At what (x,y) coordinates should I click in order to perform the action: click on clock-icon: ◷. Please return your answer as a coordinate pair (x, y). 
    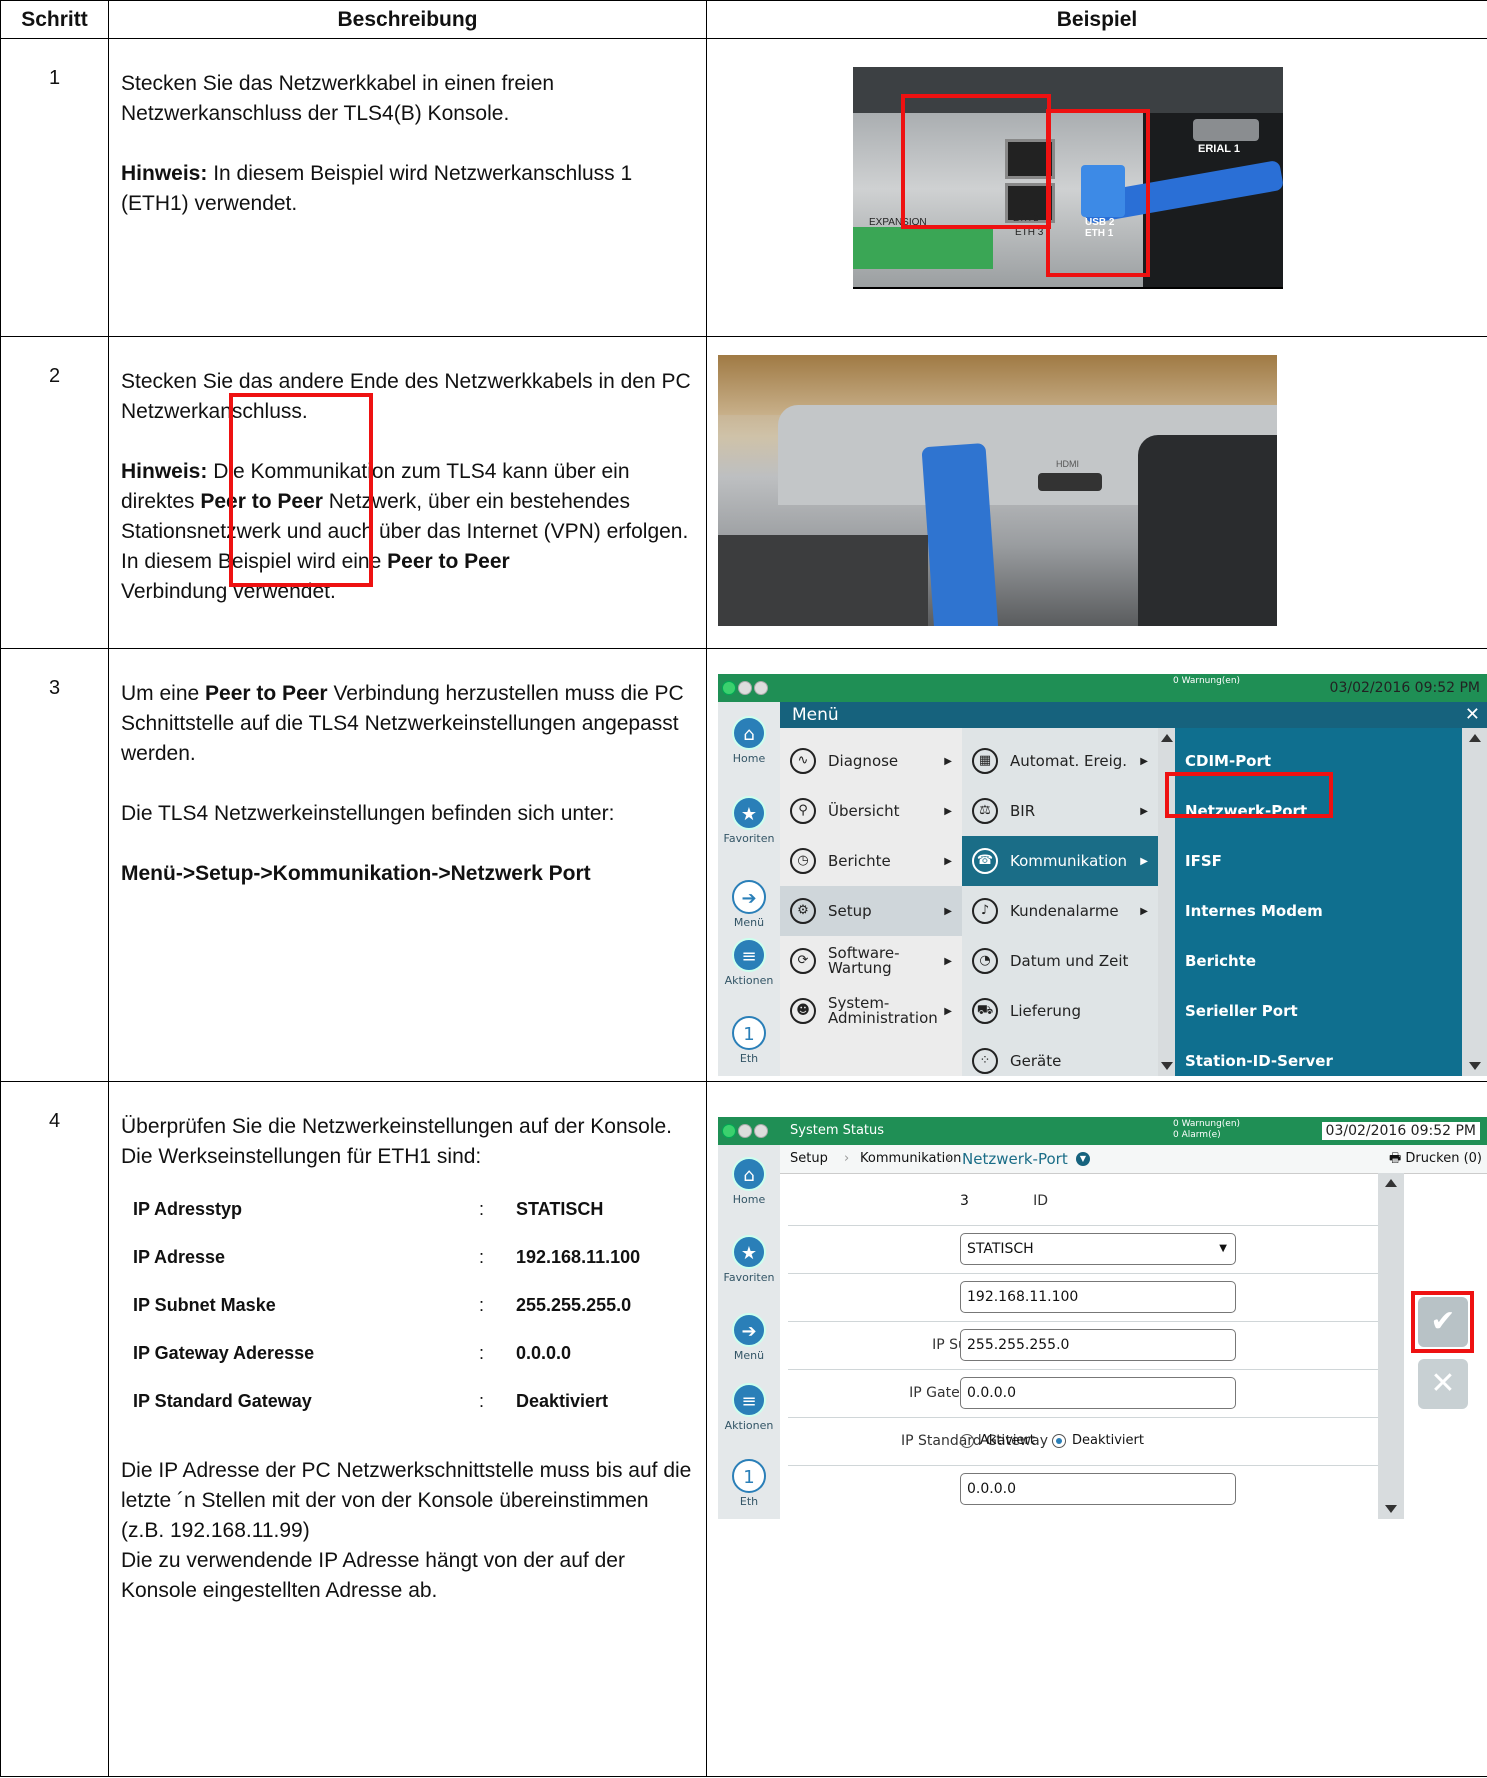
    Looking at the image, I should click on (803, 861).